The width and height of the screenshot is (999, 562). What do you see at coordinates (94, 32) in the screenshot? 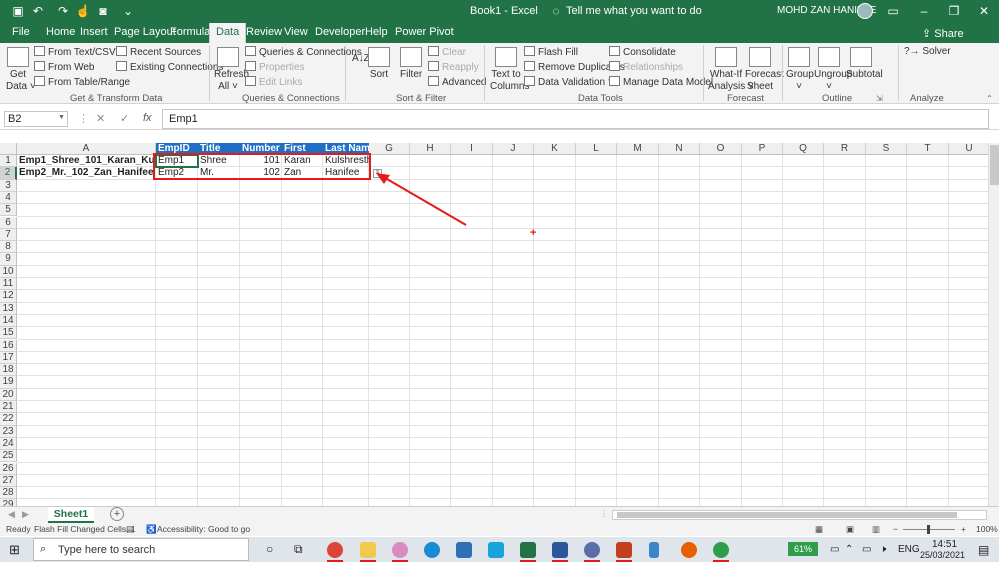
I see `tab-insert: Insert` at bounding box center [94, 32].